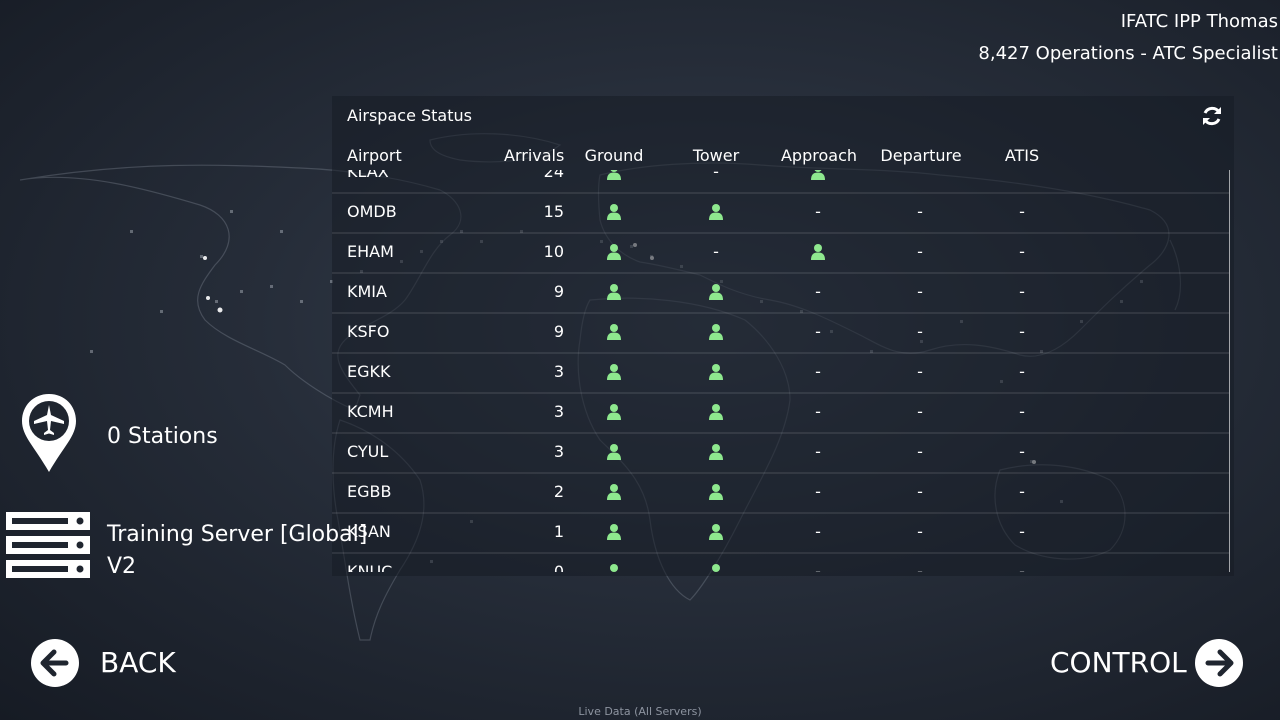 This screenshot has height=720, width=1280. I want to click on arrivals-count: 24, so click(553, 175).